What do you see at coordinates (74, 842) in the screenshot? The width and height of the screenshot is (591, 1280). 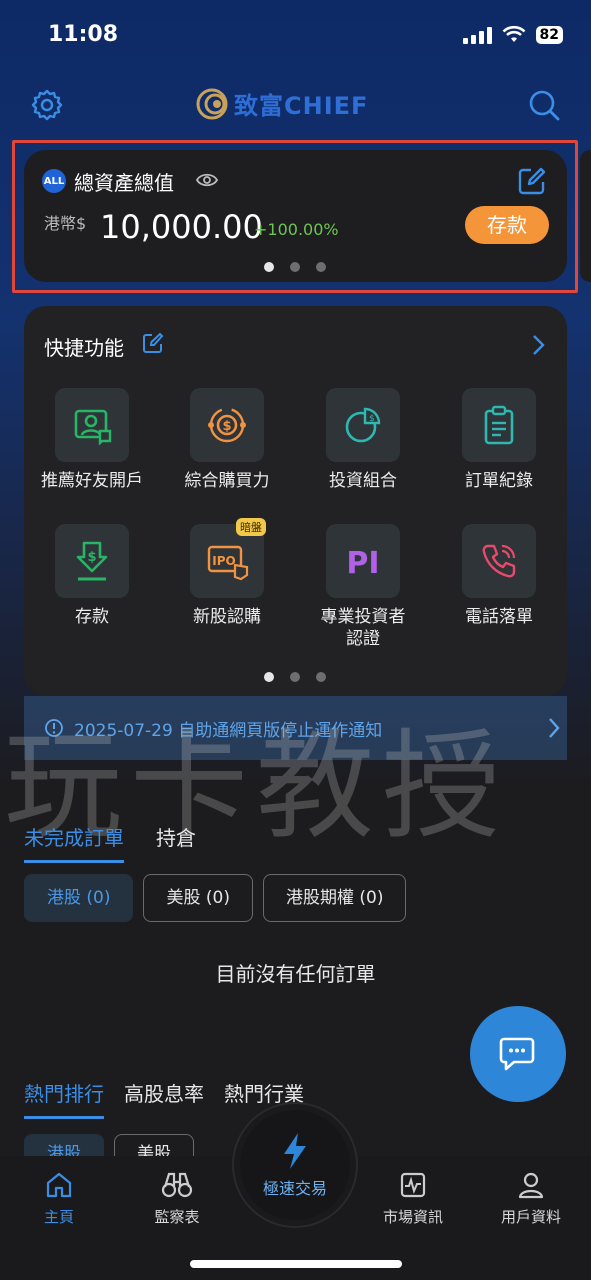 I see `tab-pending-orders: 未完成訂單` at bounding box center [74, 842].